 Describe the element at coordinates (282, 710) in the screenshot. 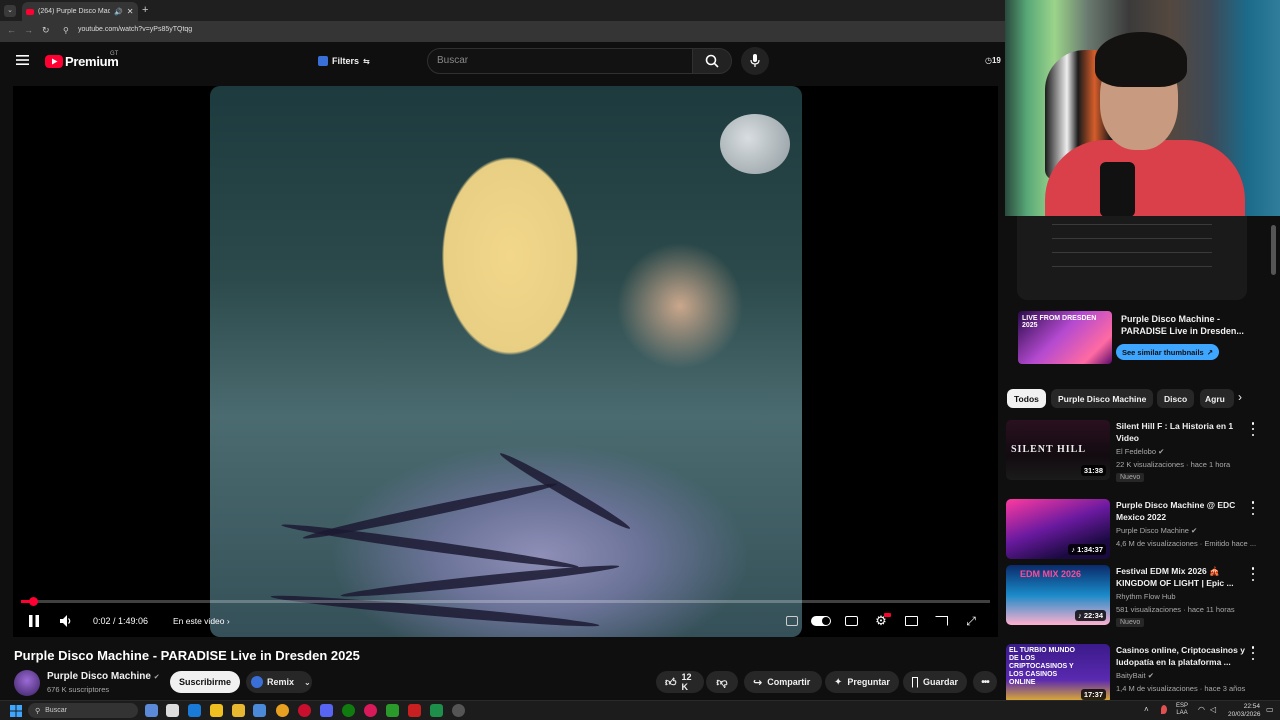

I see `chrome-icon` at that location.